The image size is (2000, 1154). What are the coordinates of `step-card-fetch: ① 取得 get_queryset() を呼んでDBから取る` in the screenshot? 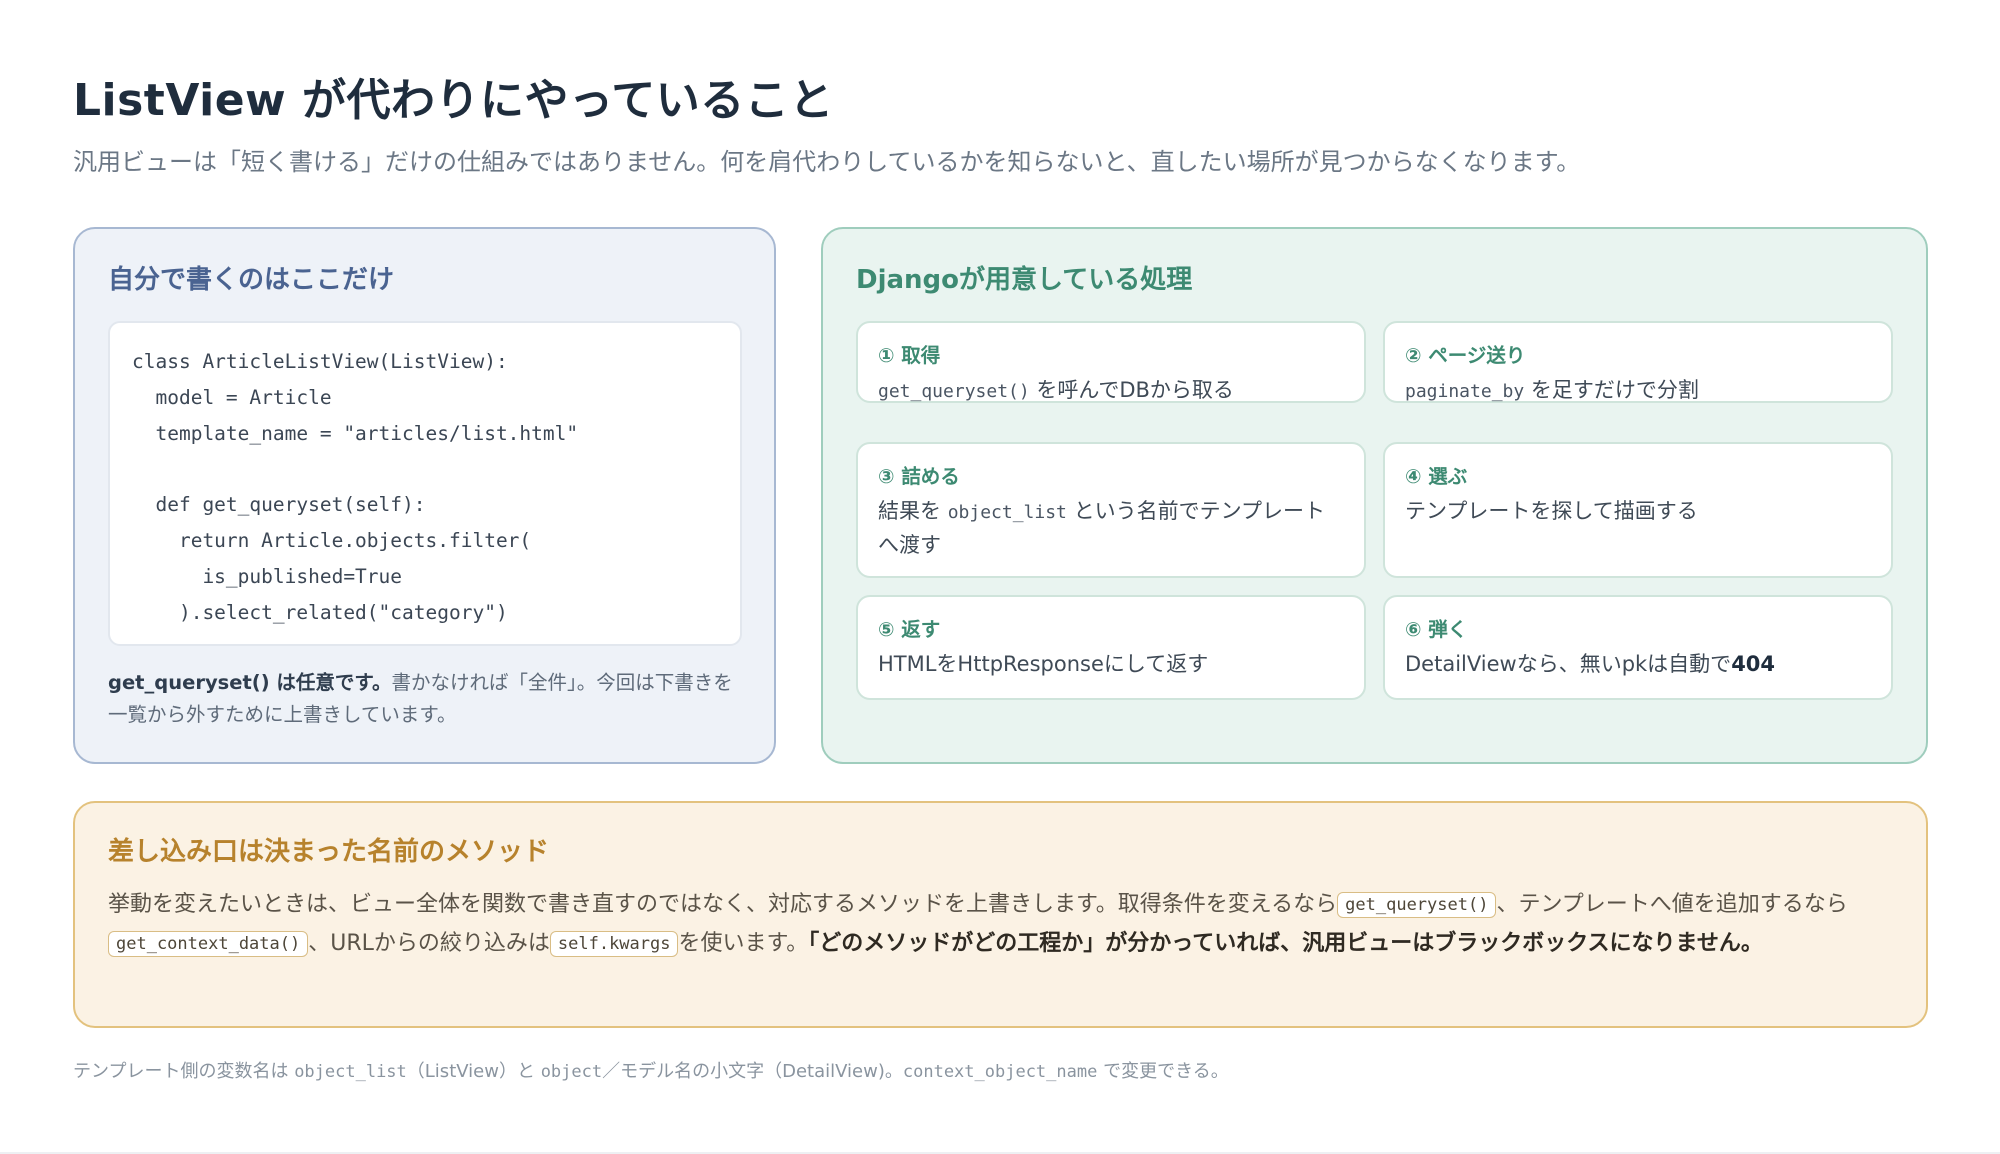 It's located at (1111, 362).